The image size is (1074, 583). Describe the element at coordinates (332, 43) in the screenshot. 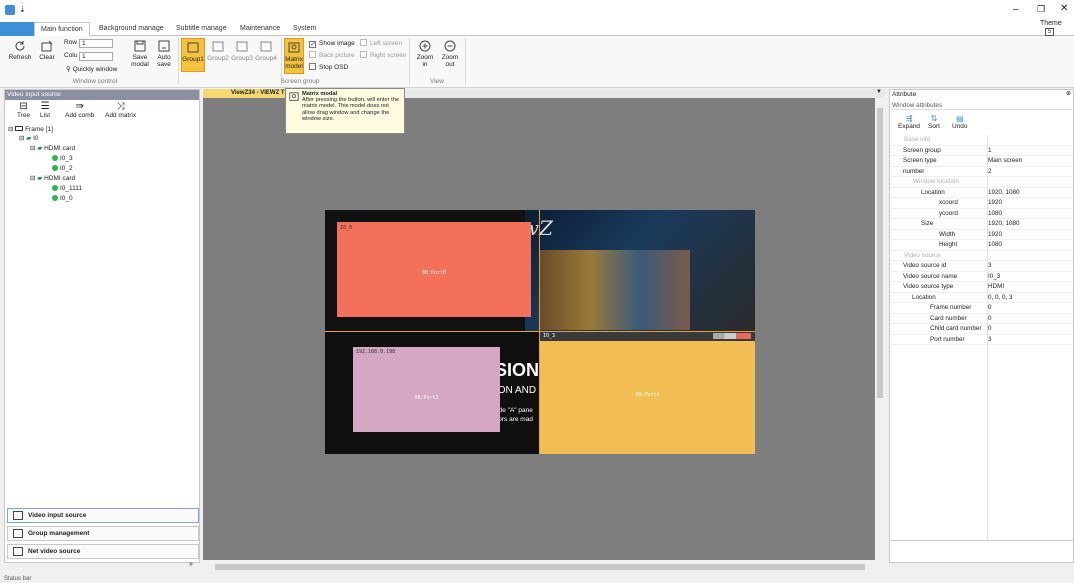

I see `show-image-checkbox: ✓ Show image` at that location.